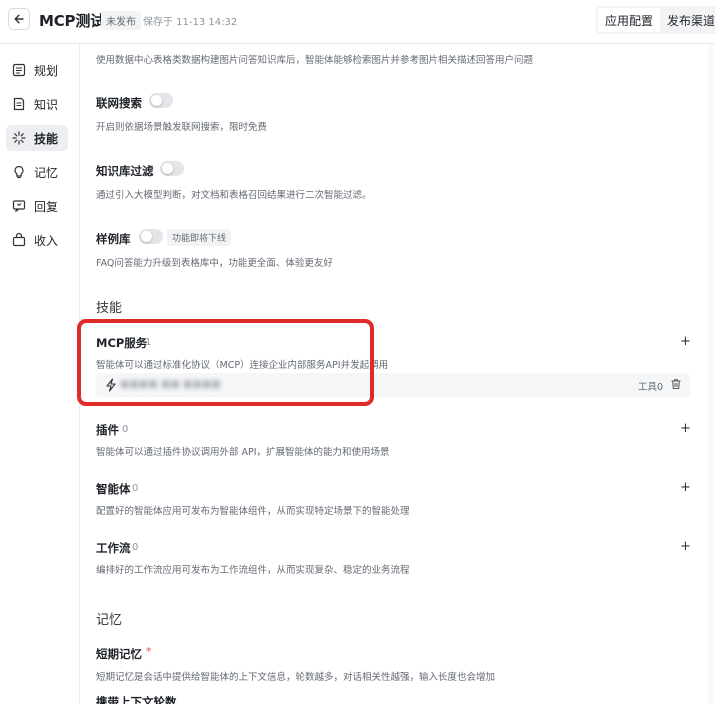 This screenshot has width=715, height=704. Describe the element at coordinates (253, 570) in the screenshot. I see `workflows-desc: 编排好的工作流应用可发布为工作流组件，从而实现复杂、稳定的业务流程` at that location.